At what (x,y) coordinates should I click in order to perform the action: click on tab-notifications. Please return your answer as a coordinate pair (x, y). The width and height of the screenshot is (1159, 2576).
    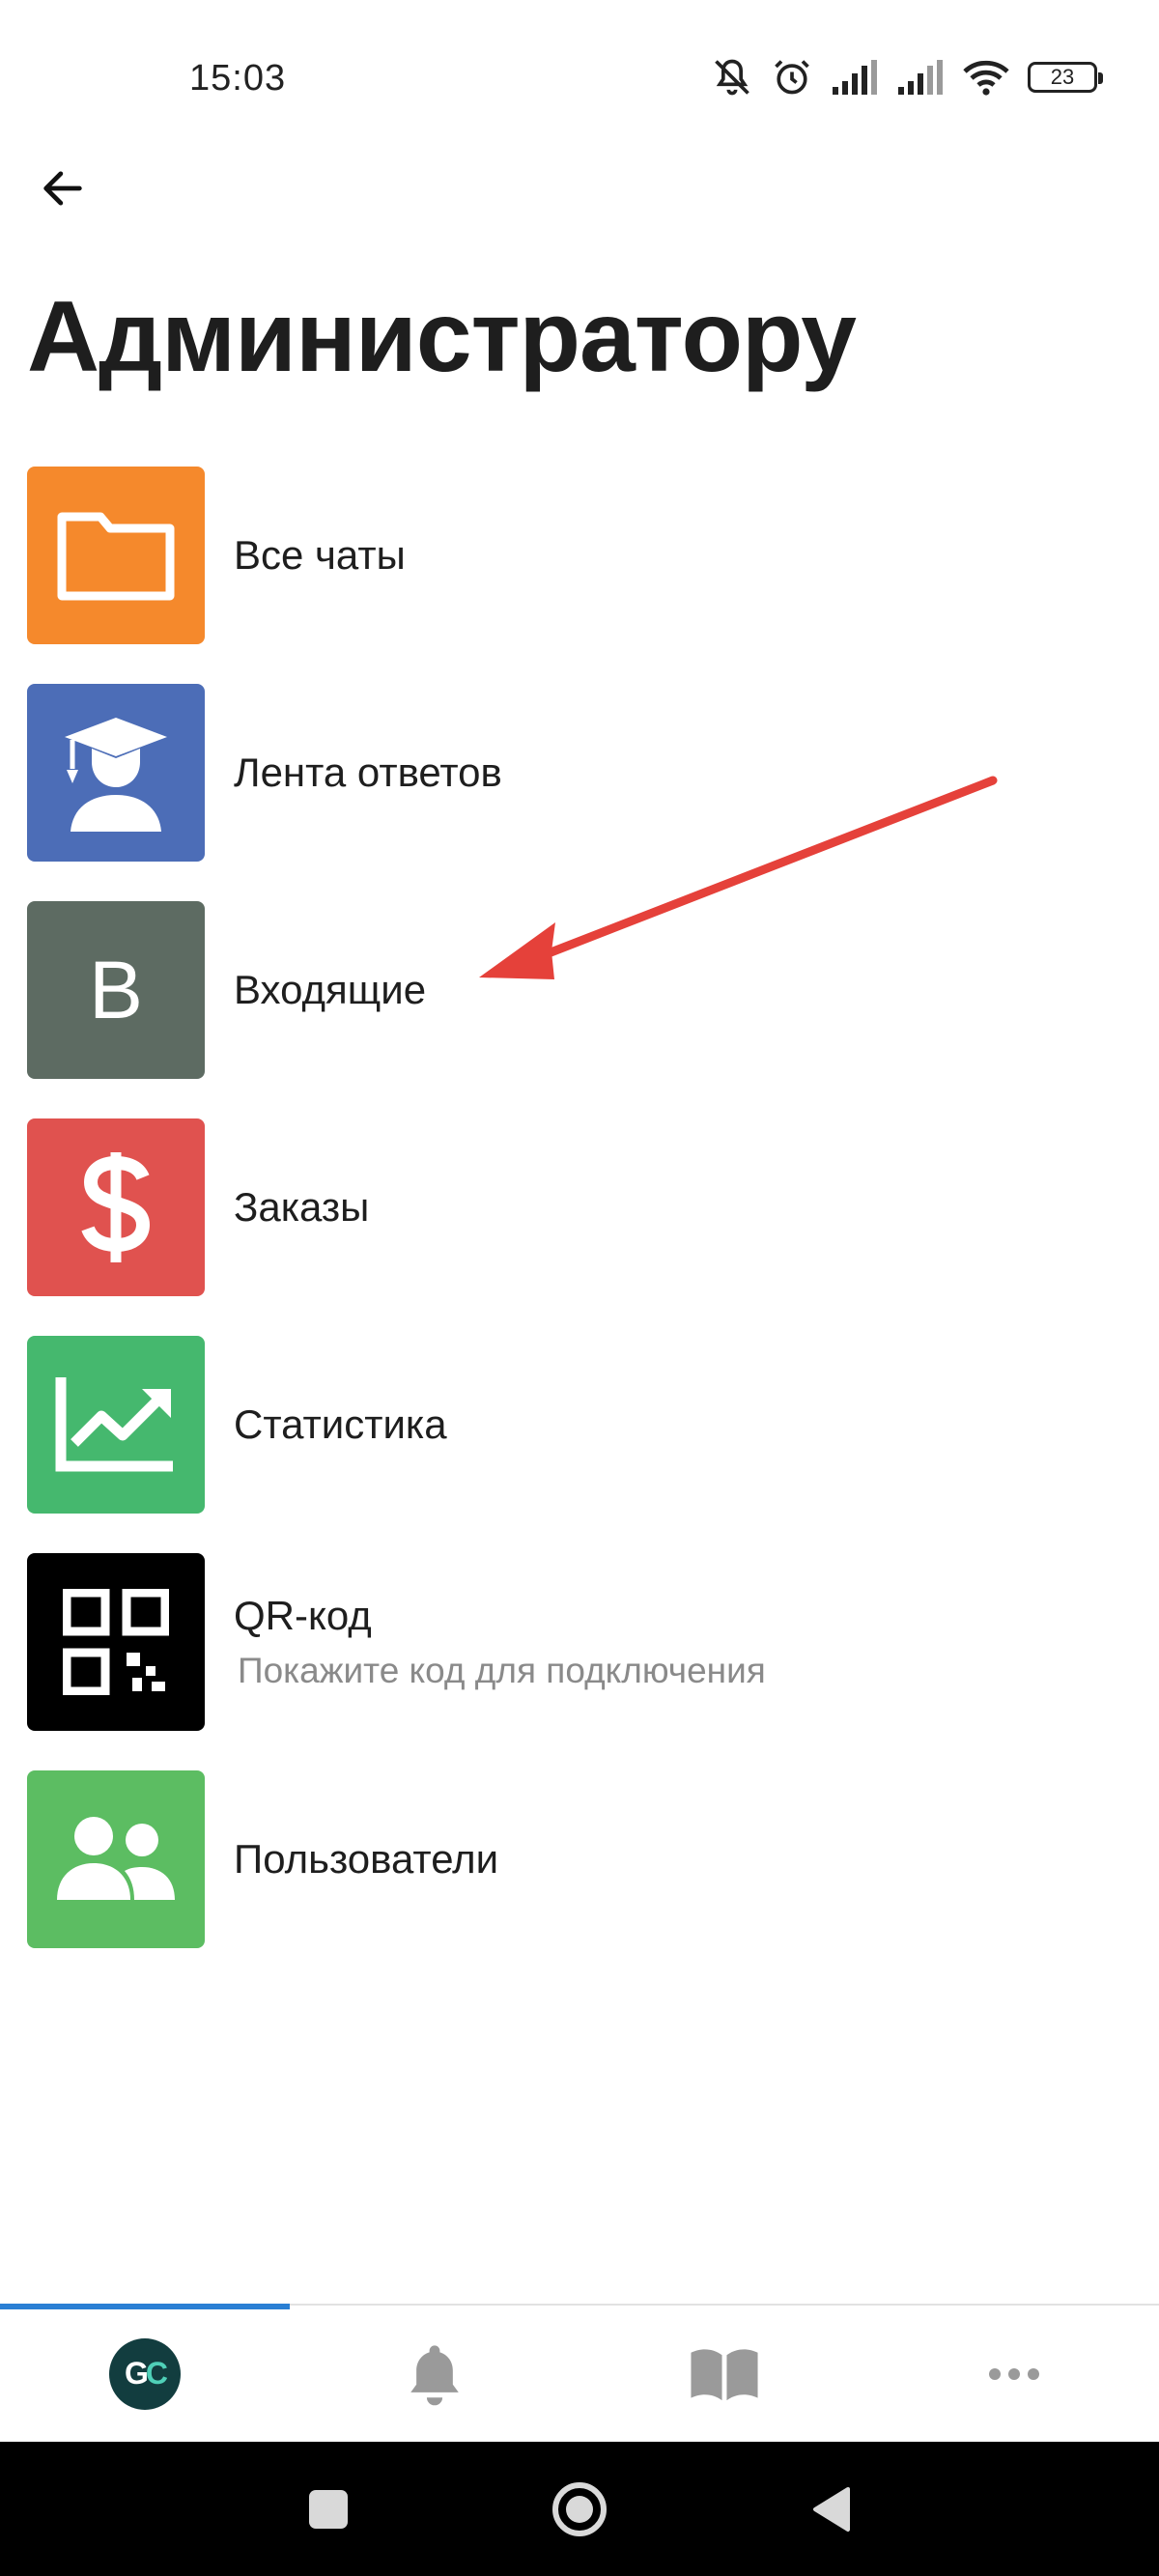
    Looking at the image, I should click on (435, 2374).